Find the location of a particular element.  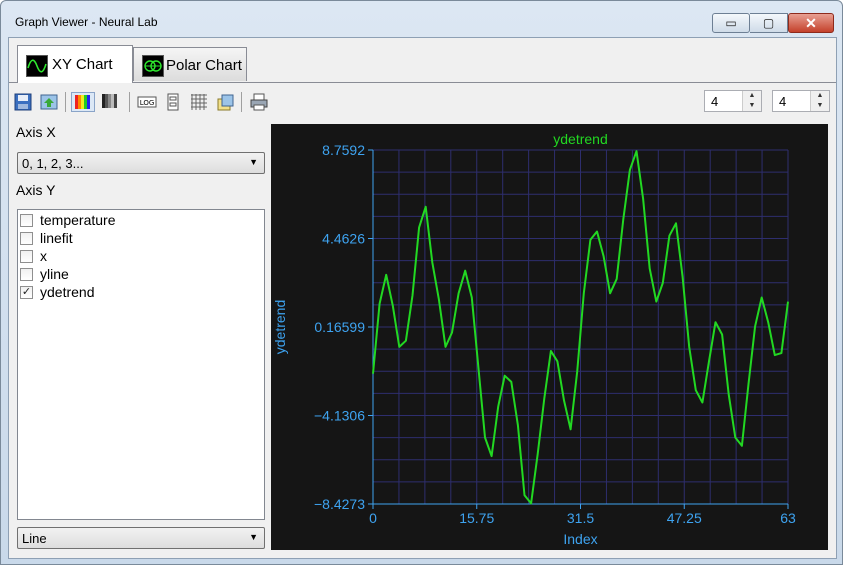

checkbox: ✓ is located at coordinates (26, 292).